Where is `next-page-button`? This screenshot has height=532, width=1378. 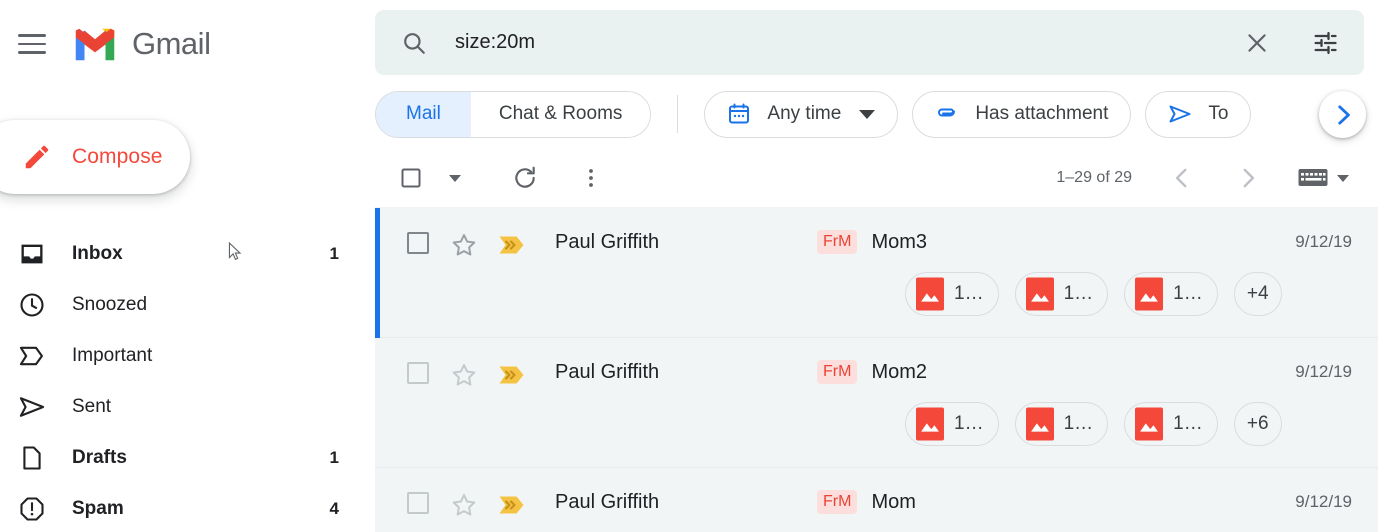
next-page-button is located at coordinates (1248, 178).